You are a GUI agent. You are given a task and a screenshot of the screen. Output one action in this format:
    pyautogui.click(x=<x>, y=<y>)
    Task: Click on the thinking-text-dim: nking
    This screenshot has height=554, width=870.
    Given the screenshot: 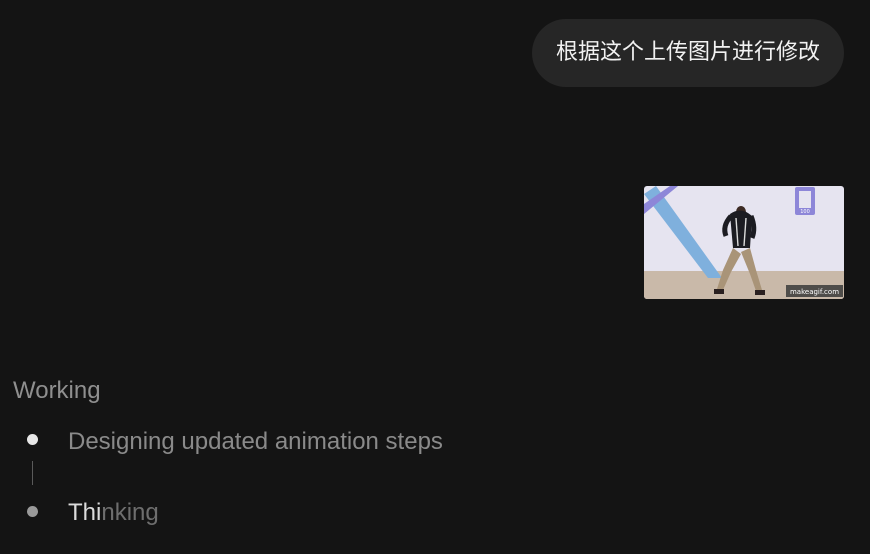 What is the action you would take?
    pyautogui.click(x=130, y=512)
    